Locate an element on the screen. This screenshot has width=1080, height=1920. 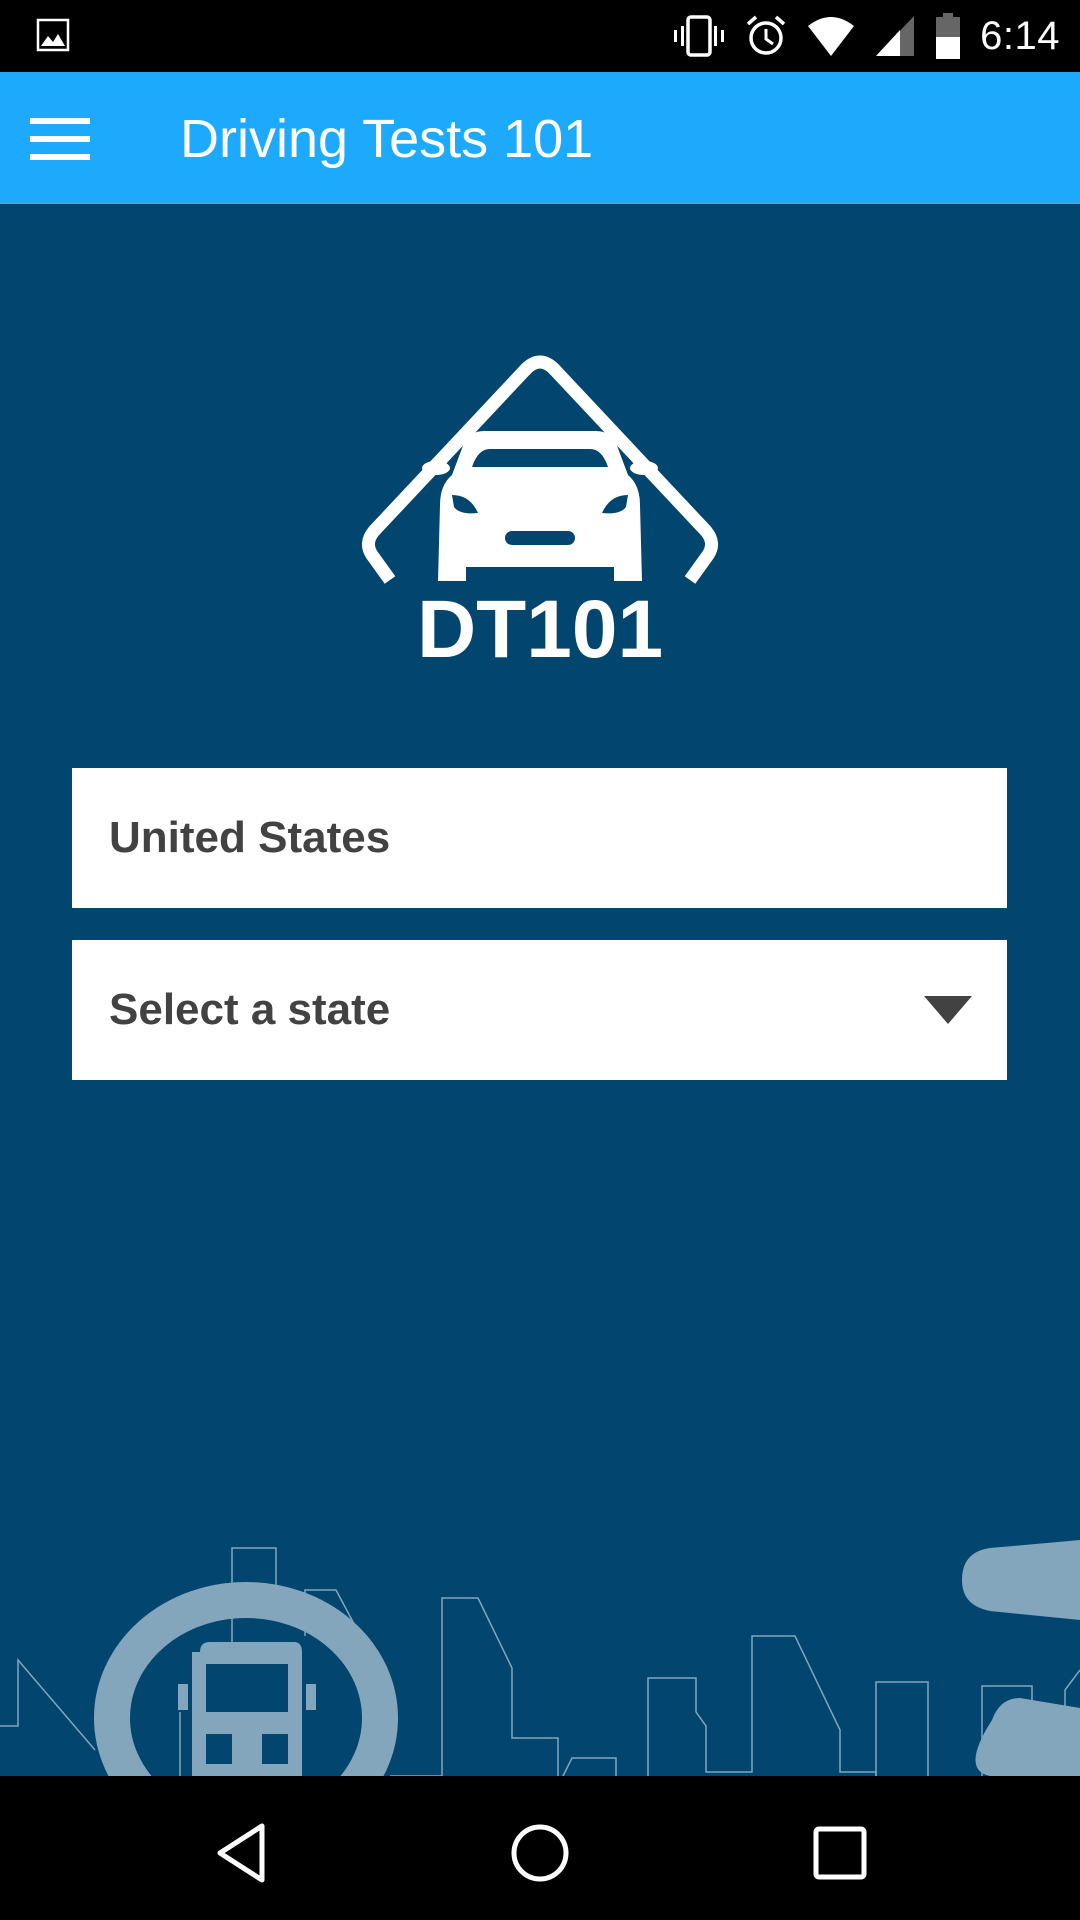
city-skyline-illustration is located at coordinates (540, 1658).